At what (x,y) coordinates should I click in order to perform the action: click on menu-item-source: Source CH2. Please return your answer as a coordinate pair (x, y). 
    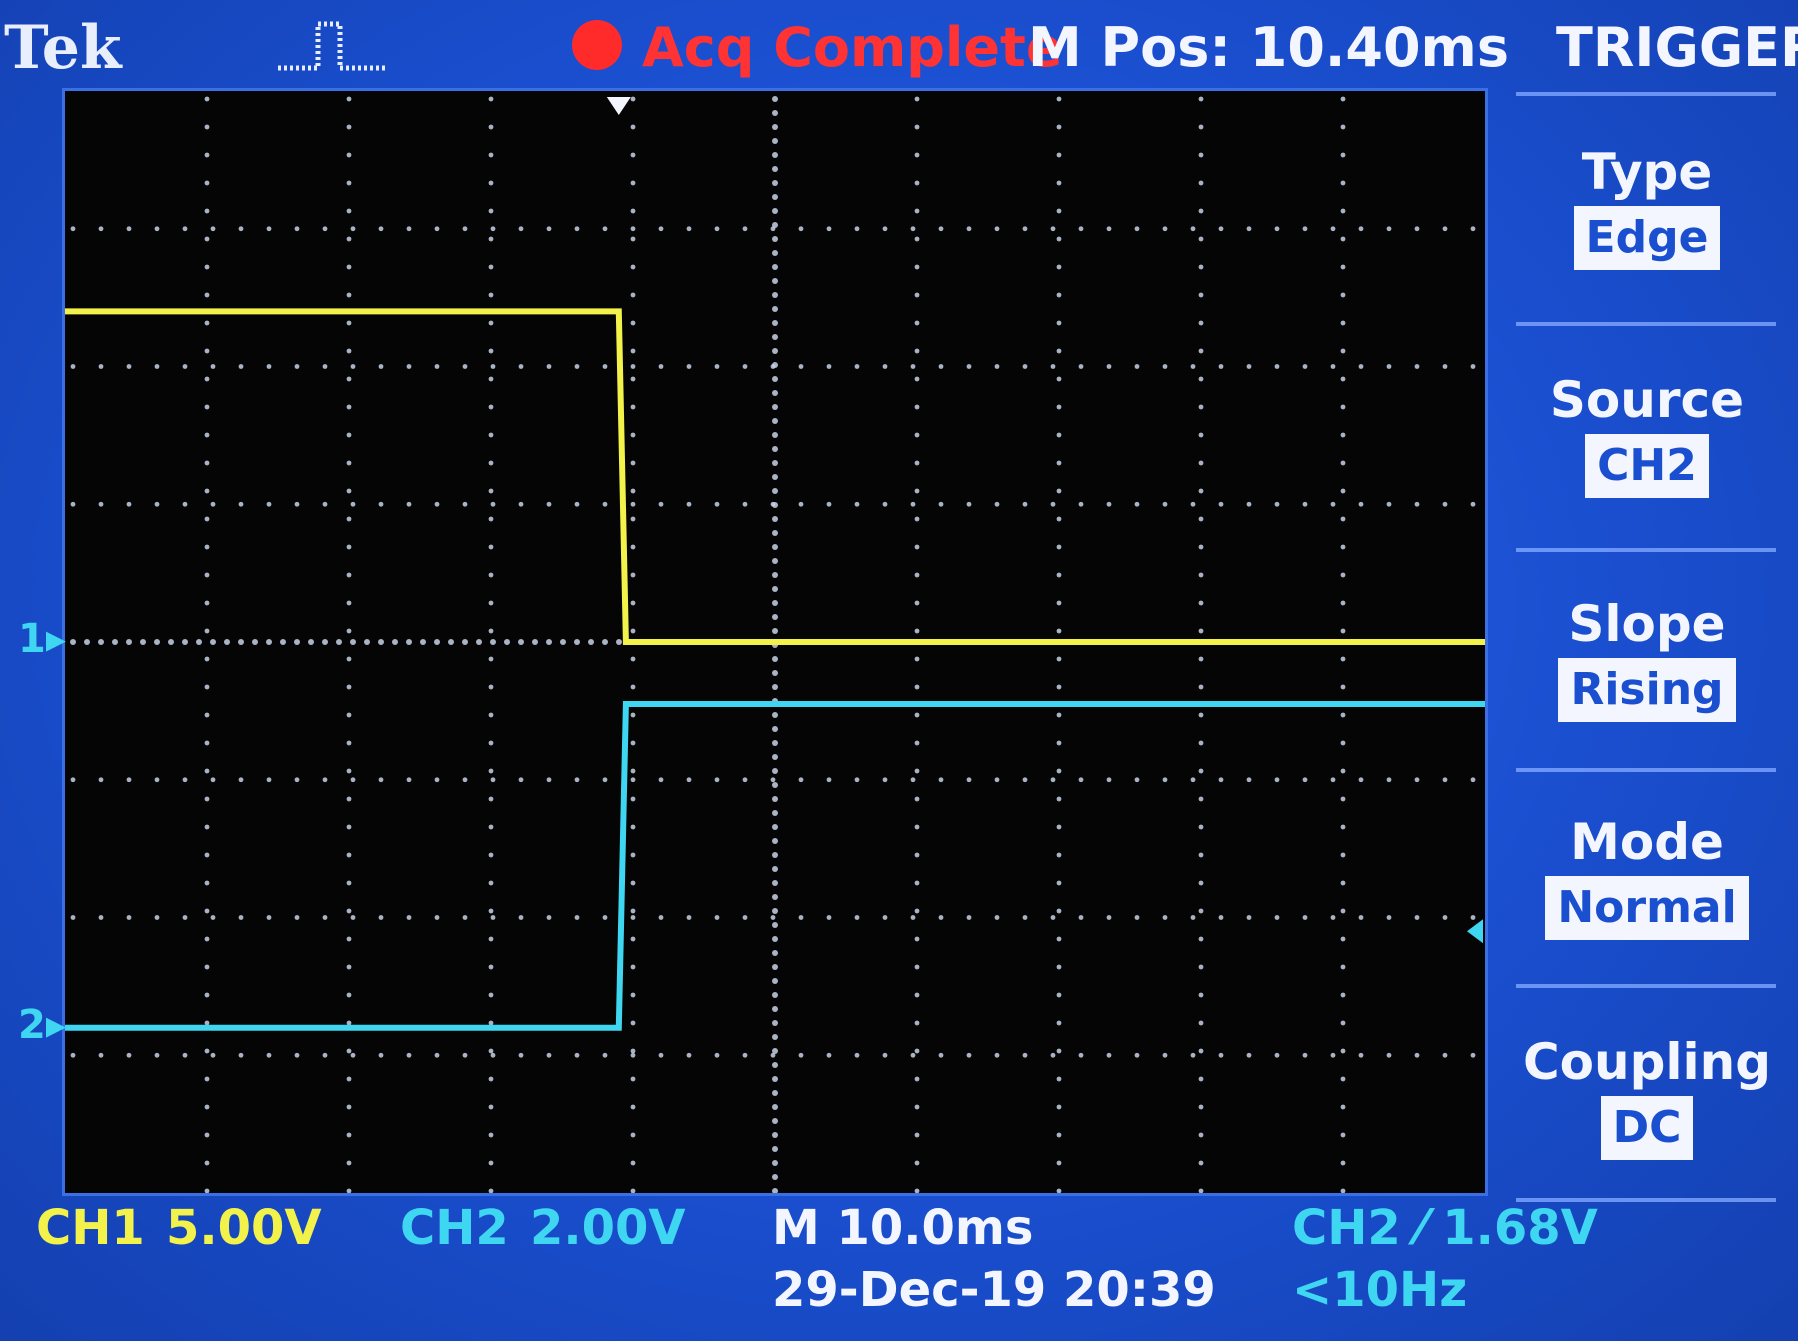
    Looking at the image, I should click on (1647, 433).